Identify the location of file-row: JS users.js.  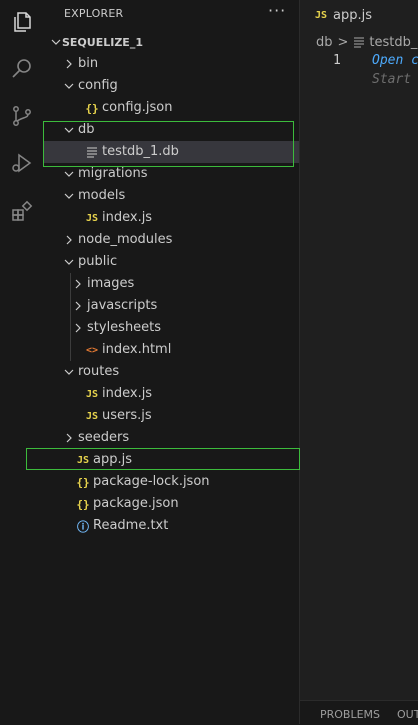
(171, 416).